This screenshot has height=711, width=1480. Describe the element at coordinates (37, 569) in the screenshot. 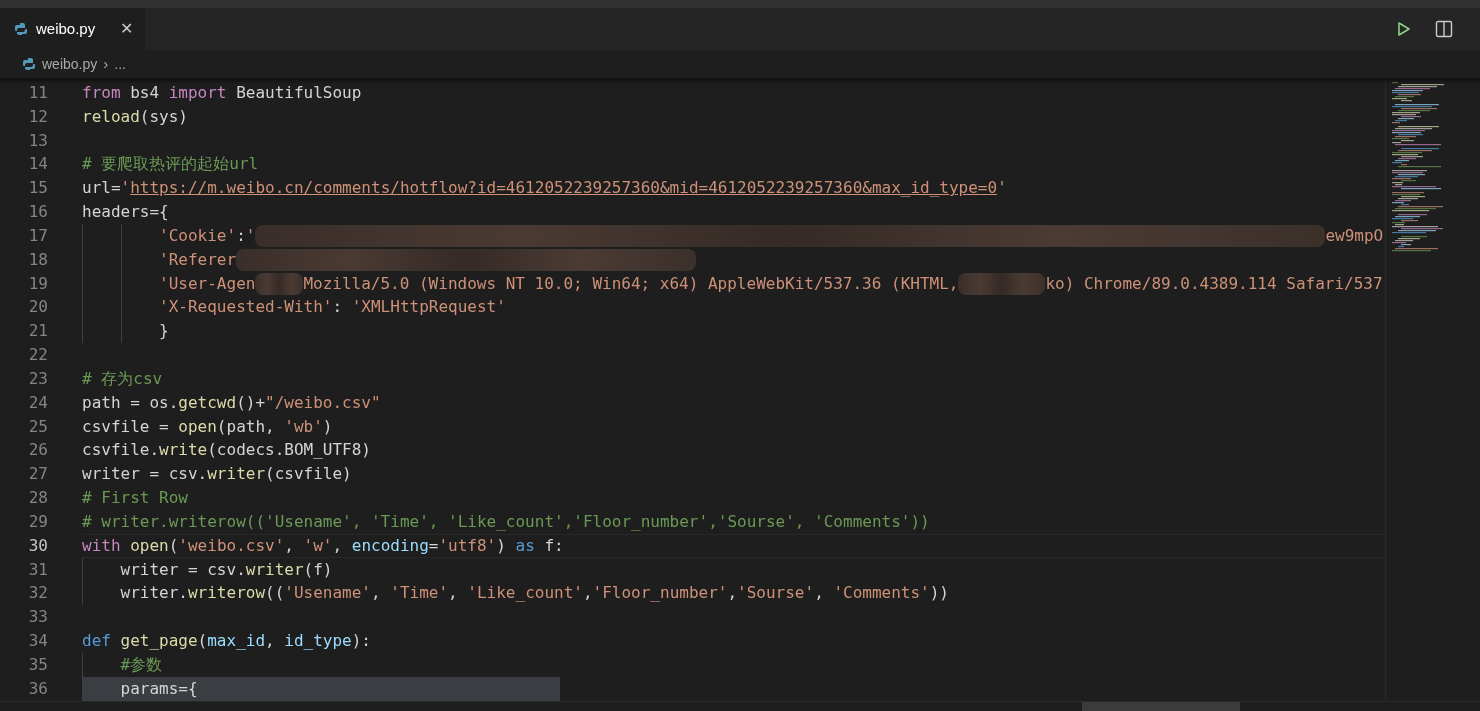

I see `line-number: 31` at that location.